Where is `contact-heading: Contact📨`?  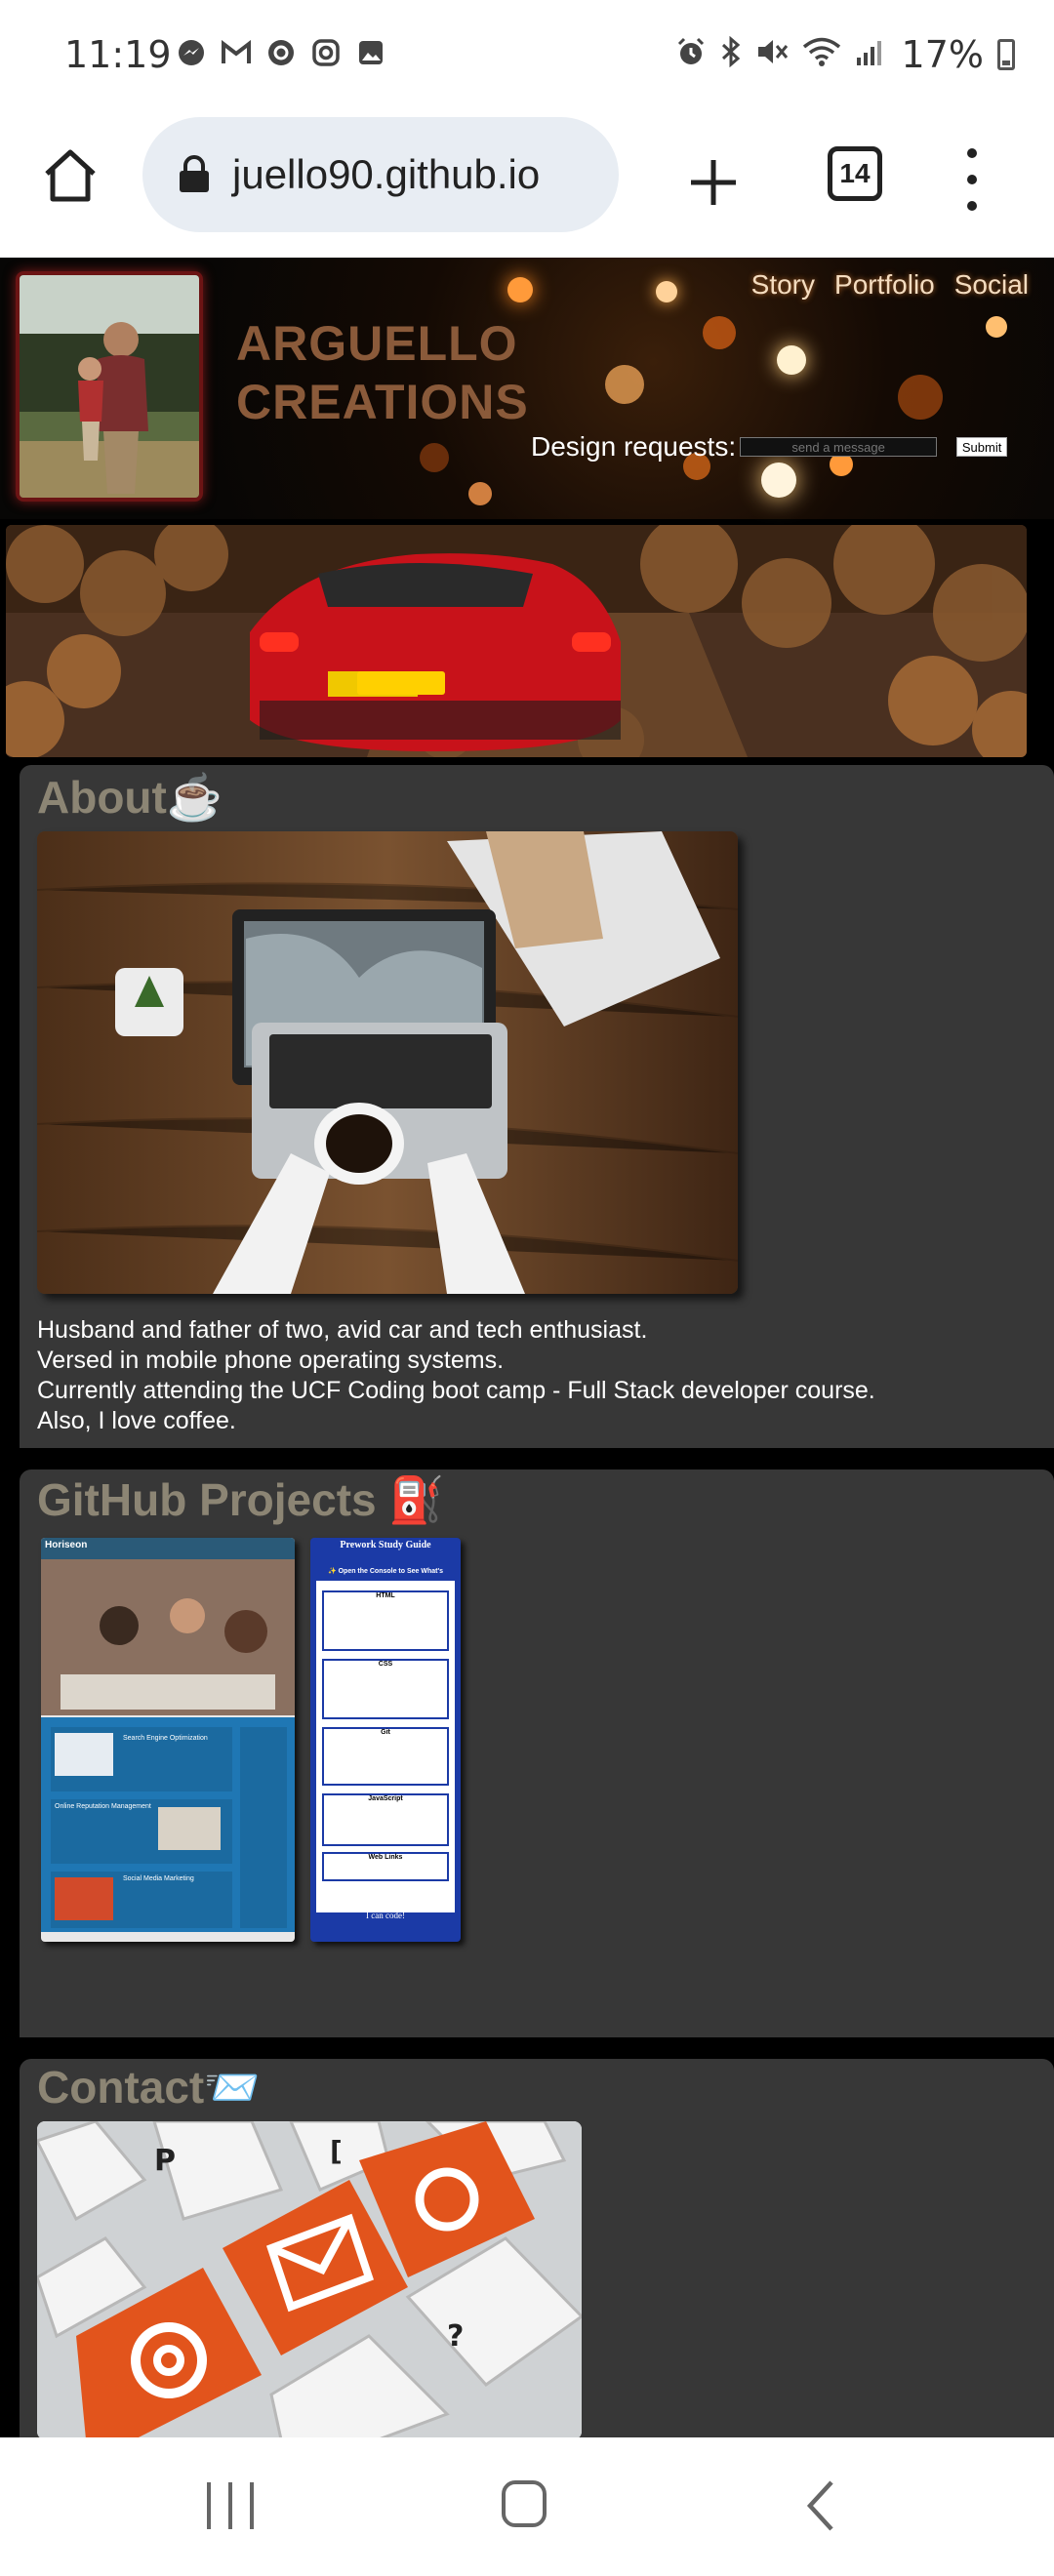
contact-heading: Contact📨 is located at coordinates (149, 2087).